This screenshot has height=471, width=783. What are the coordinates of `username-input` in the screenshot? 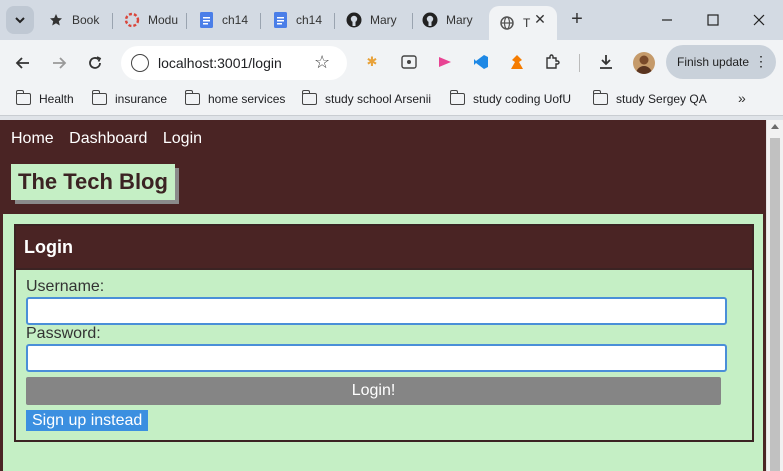 It's located at (376, 311).